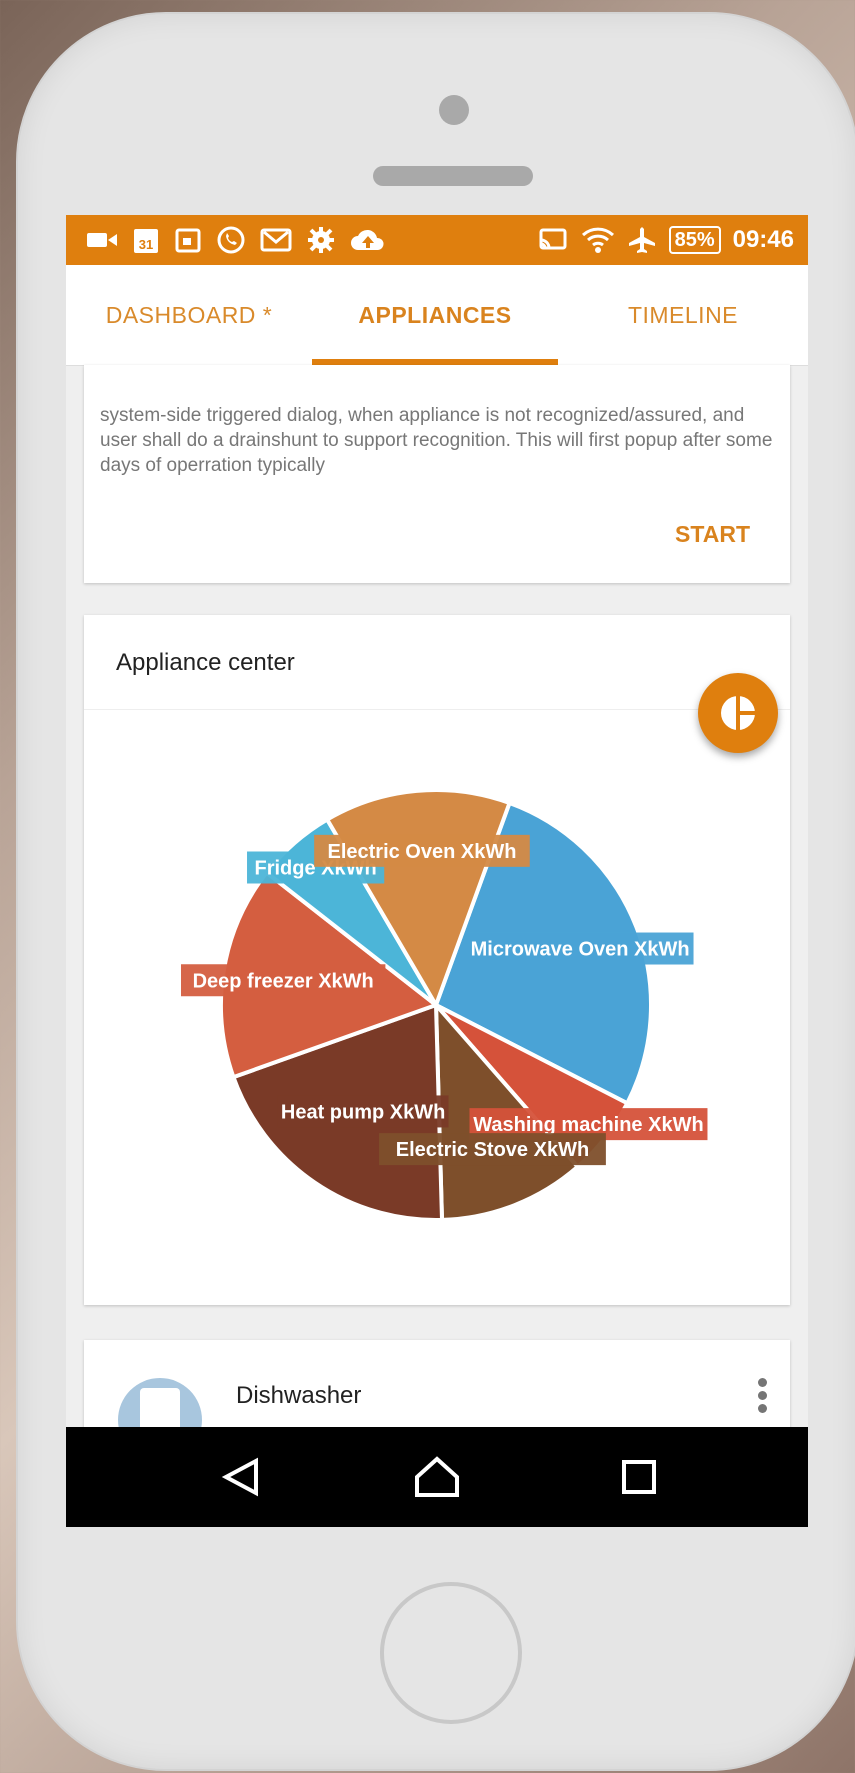 Image resolution: width=855 pixels, height=1773 pixels. What do you see at coordinates (205, 662) in the screenshot?
I see `appliance-center-title: Appliance center` at bounding box center [205, 662].